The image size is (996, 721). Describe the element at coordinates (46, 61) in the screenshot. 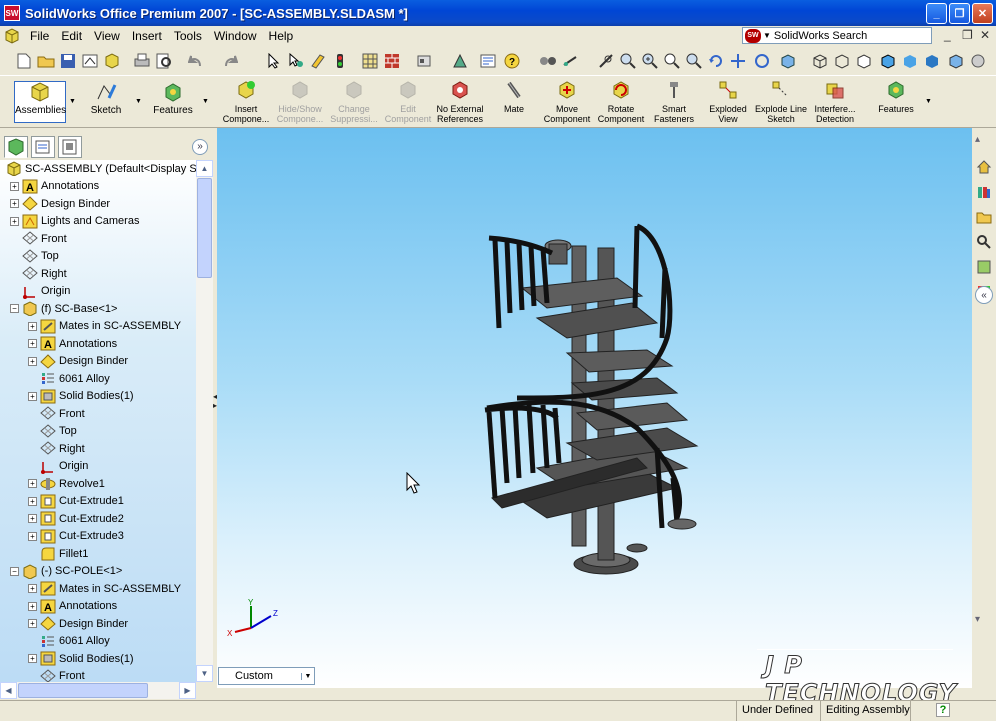

I see `open-folder-icon` at that location.